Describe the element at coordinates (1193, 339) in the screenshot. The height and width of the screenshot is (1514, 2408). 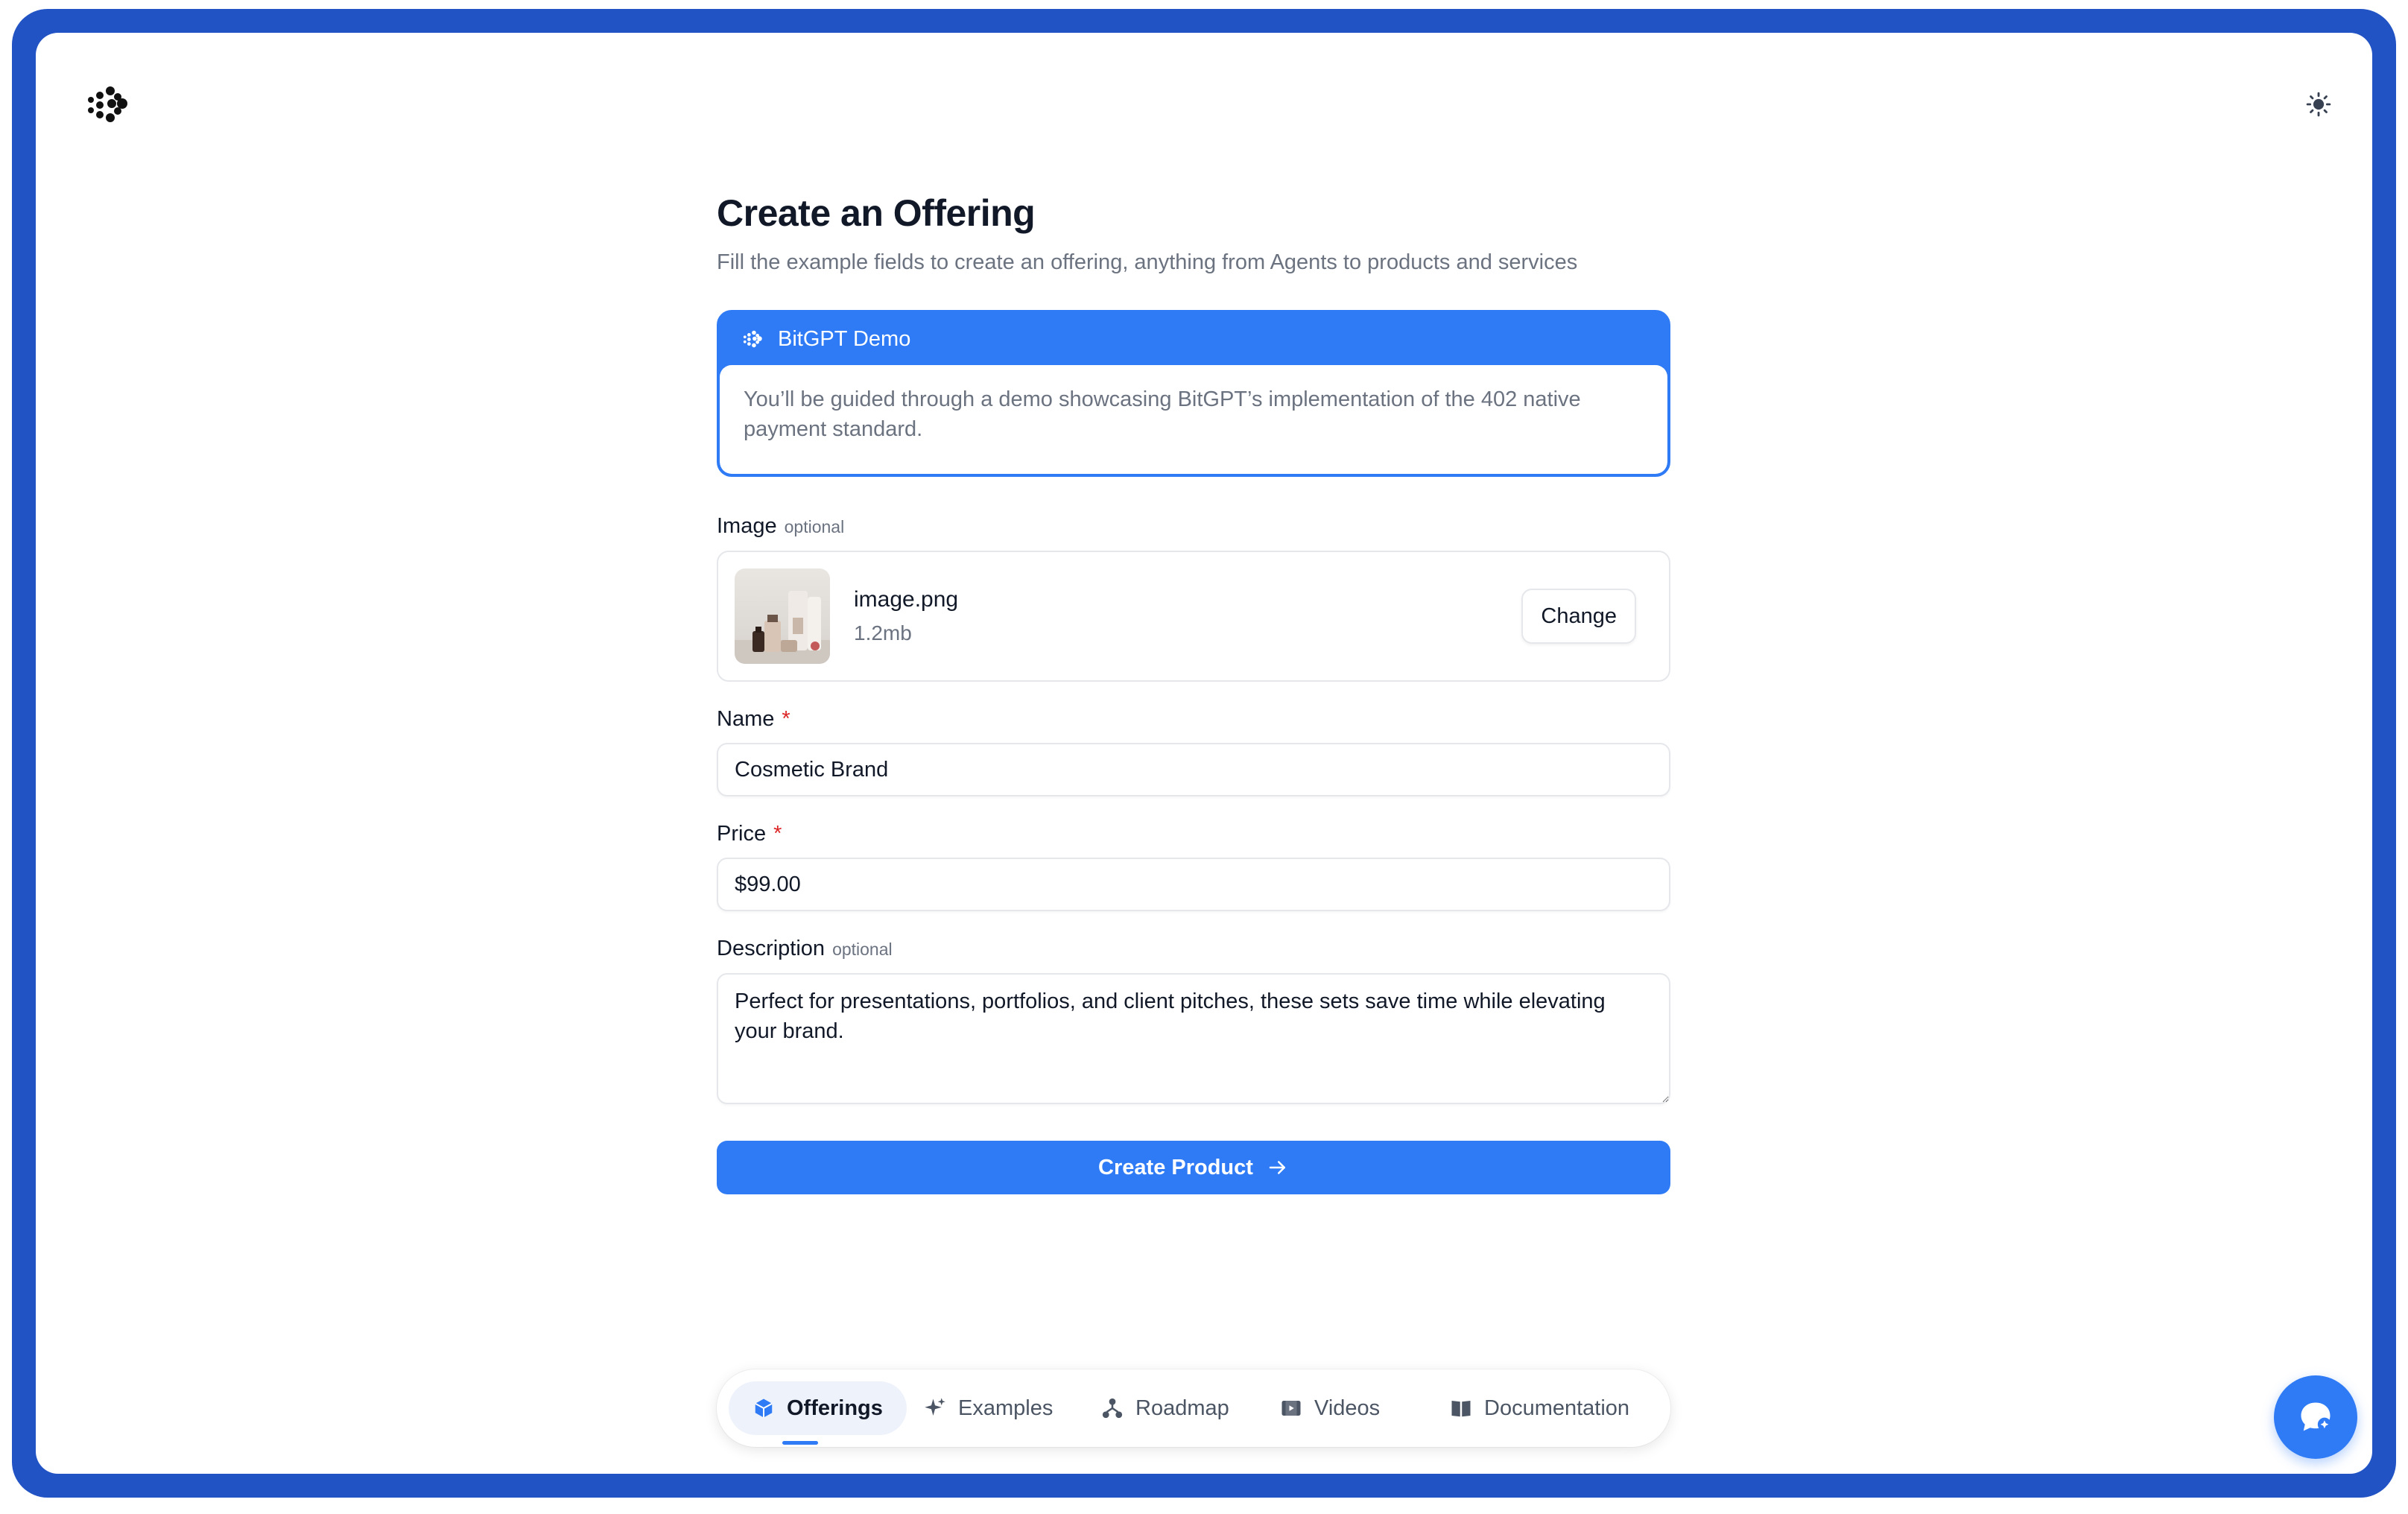
I see `demo-callout-header: BitGPT Demo` at that location.